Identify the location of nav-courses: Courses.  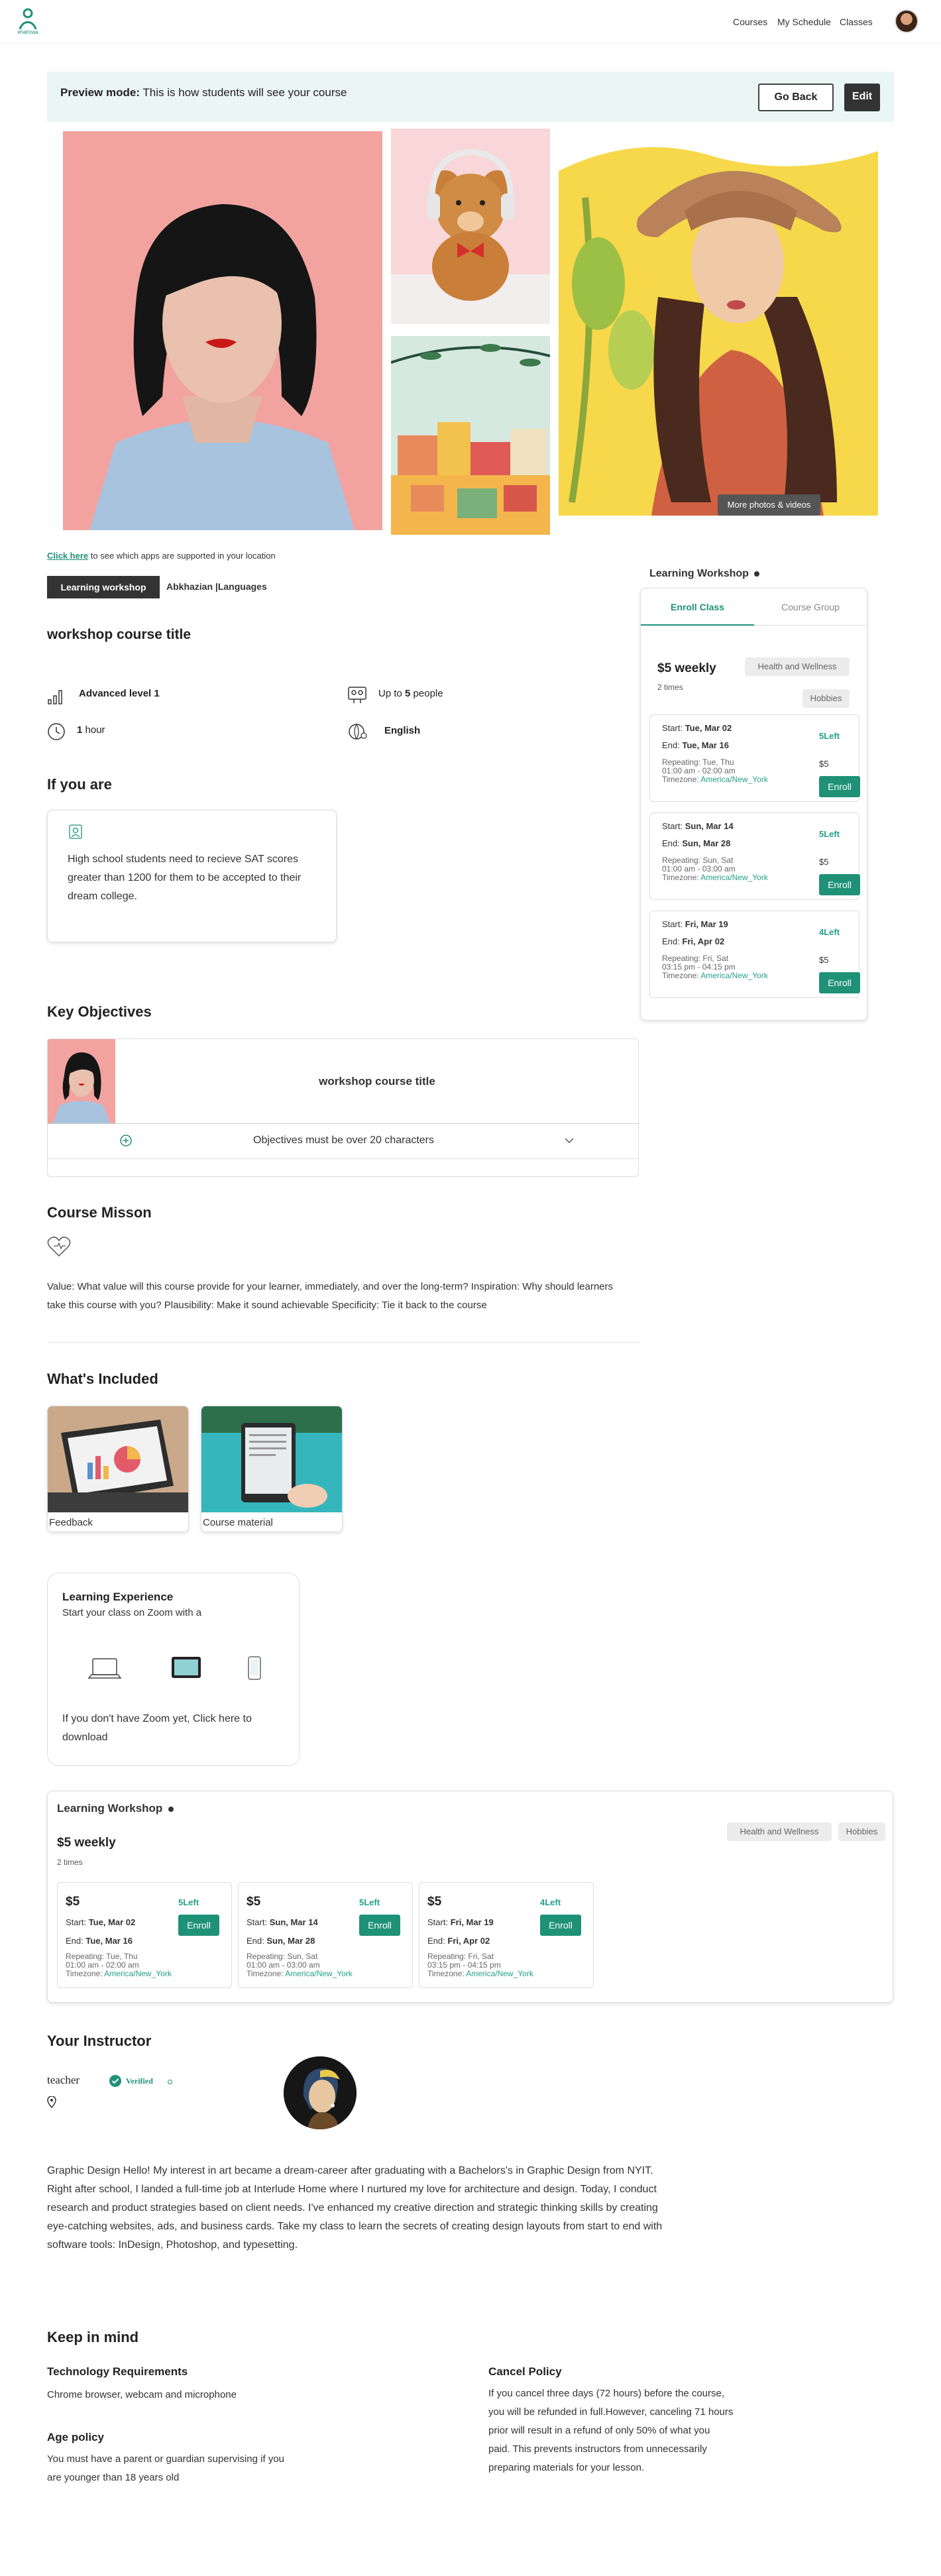
(750, 22).